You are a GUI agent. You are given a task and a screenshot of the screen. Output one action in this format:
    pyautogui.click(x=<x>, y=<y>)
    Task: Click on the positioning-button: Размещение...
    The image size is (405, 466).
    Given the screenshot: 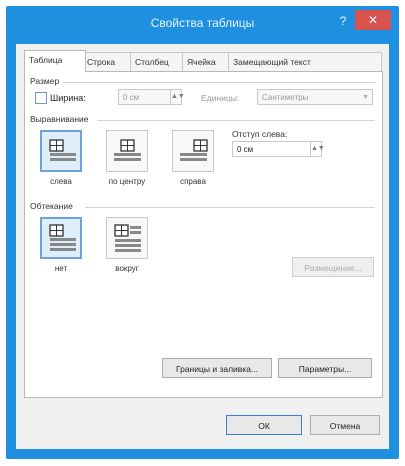 What is the action you would take?
    pyautogui.click(x=333, y=267)
    